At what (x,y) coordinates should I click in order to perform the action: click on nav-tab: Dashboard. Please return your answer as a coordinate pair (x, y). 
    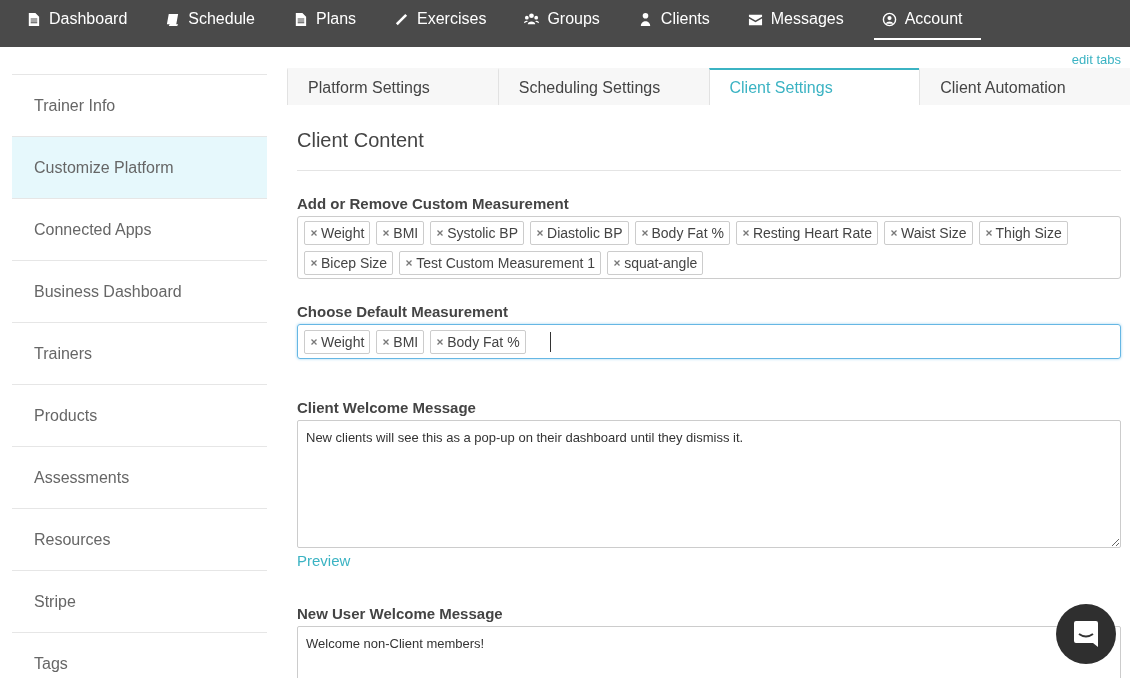
    Looking at the image, I should click on (82, 20).